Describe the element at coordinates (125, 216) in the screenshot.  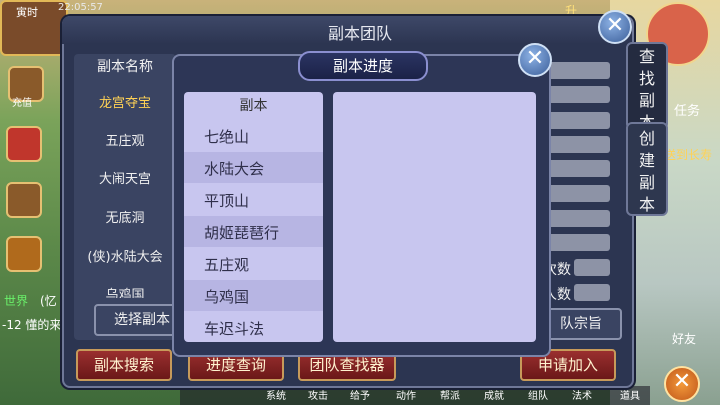
I see `dungeon-list-item: 无底洞` at that location.